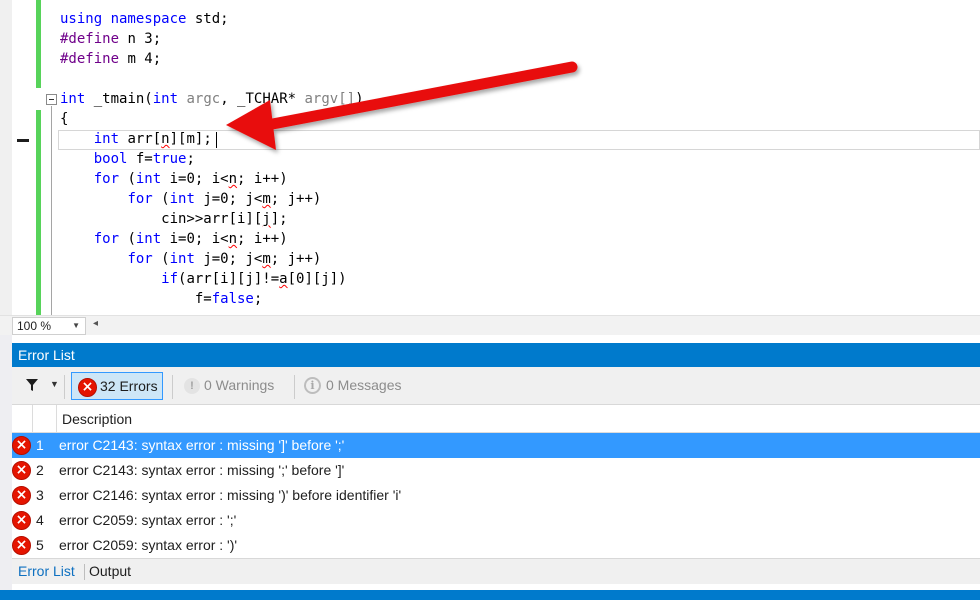 Image resolution: width=980 pixels, height=600 pixels. What do you see at coordinates (140, 139) in the screenshot?
I see `code-token: arr[` at bounding box center [140, 139].